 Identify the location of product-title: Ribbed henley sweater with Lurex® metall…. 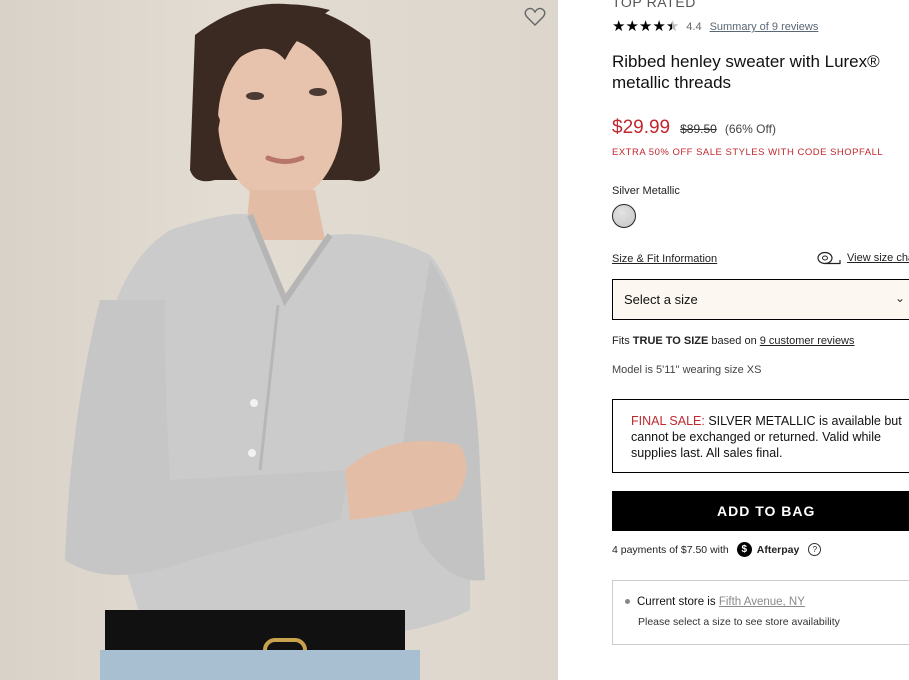
(746, 72).